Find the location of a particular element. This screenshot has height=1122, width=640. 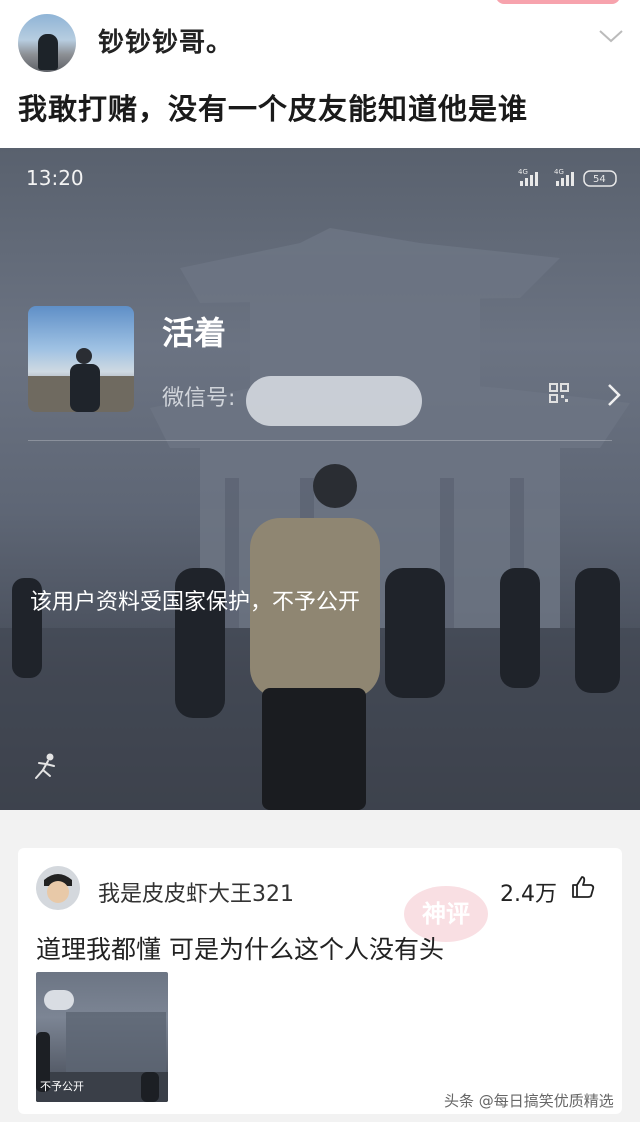

stamp-text: 神评 is located at coordinates (446, 914).